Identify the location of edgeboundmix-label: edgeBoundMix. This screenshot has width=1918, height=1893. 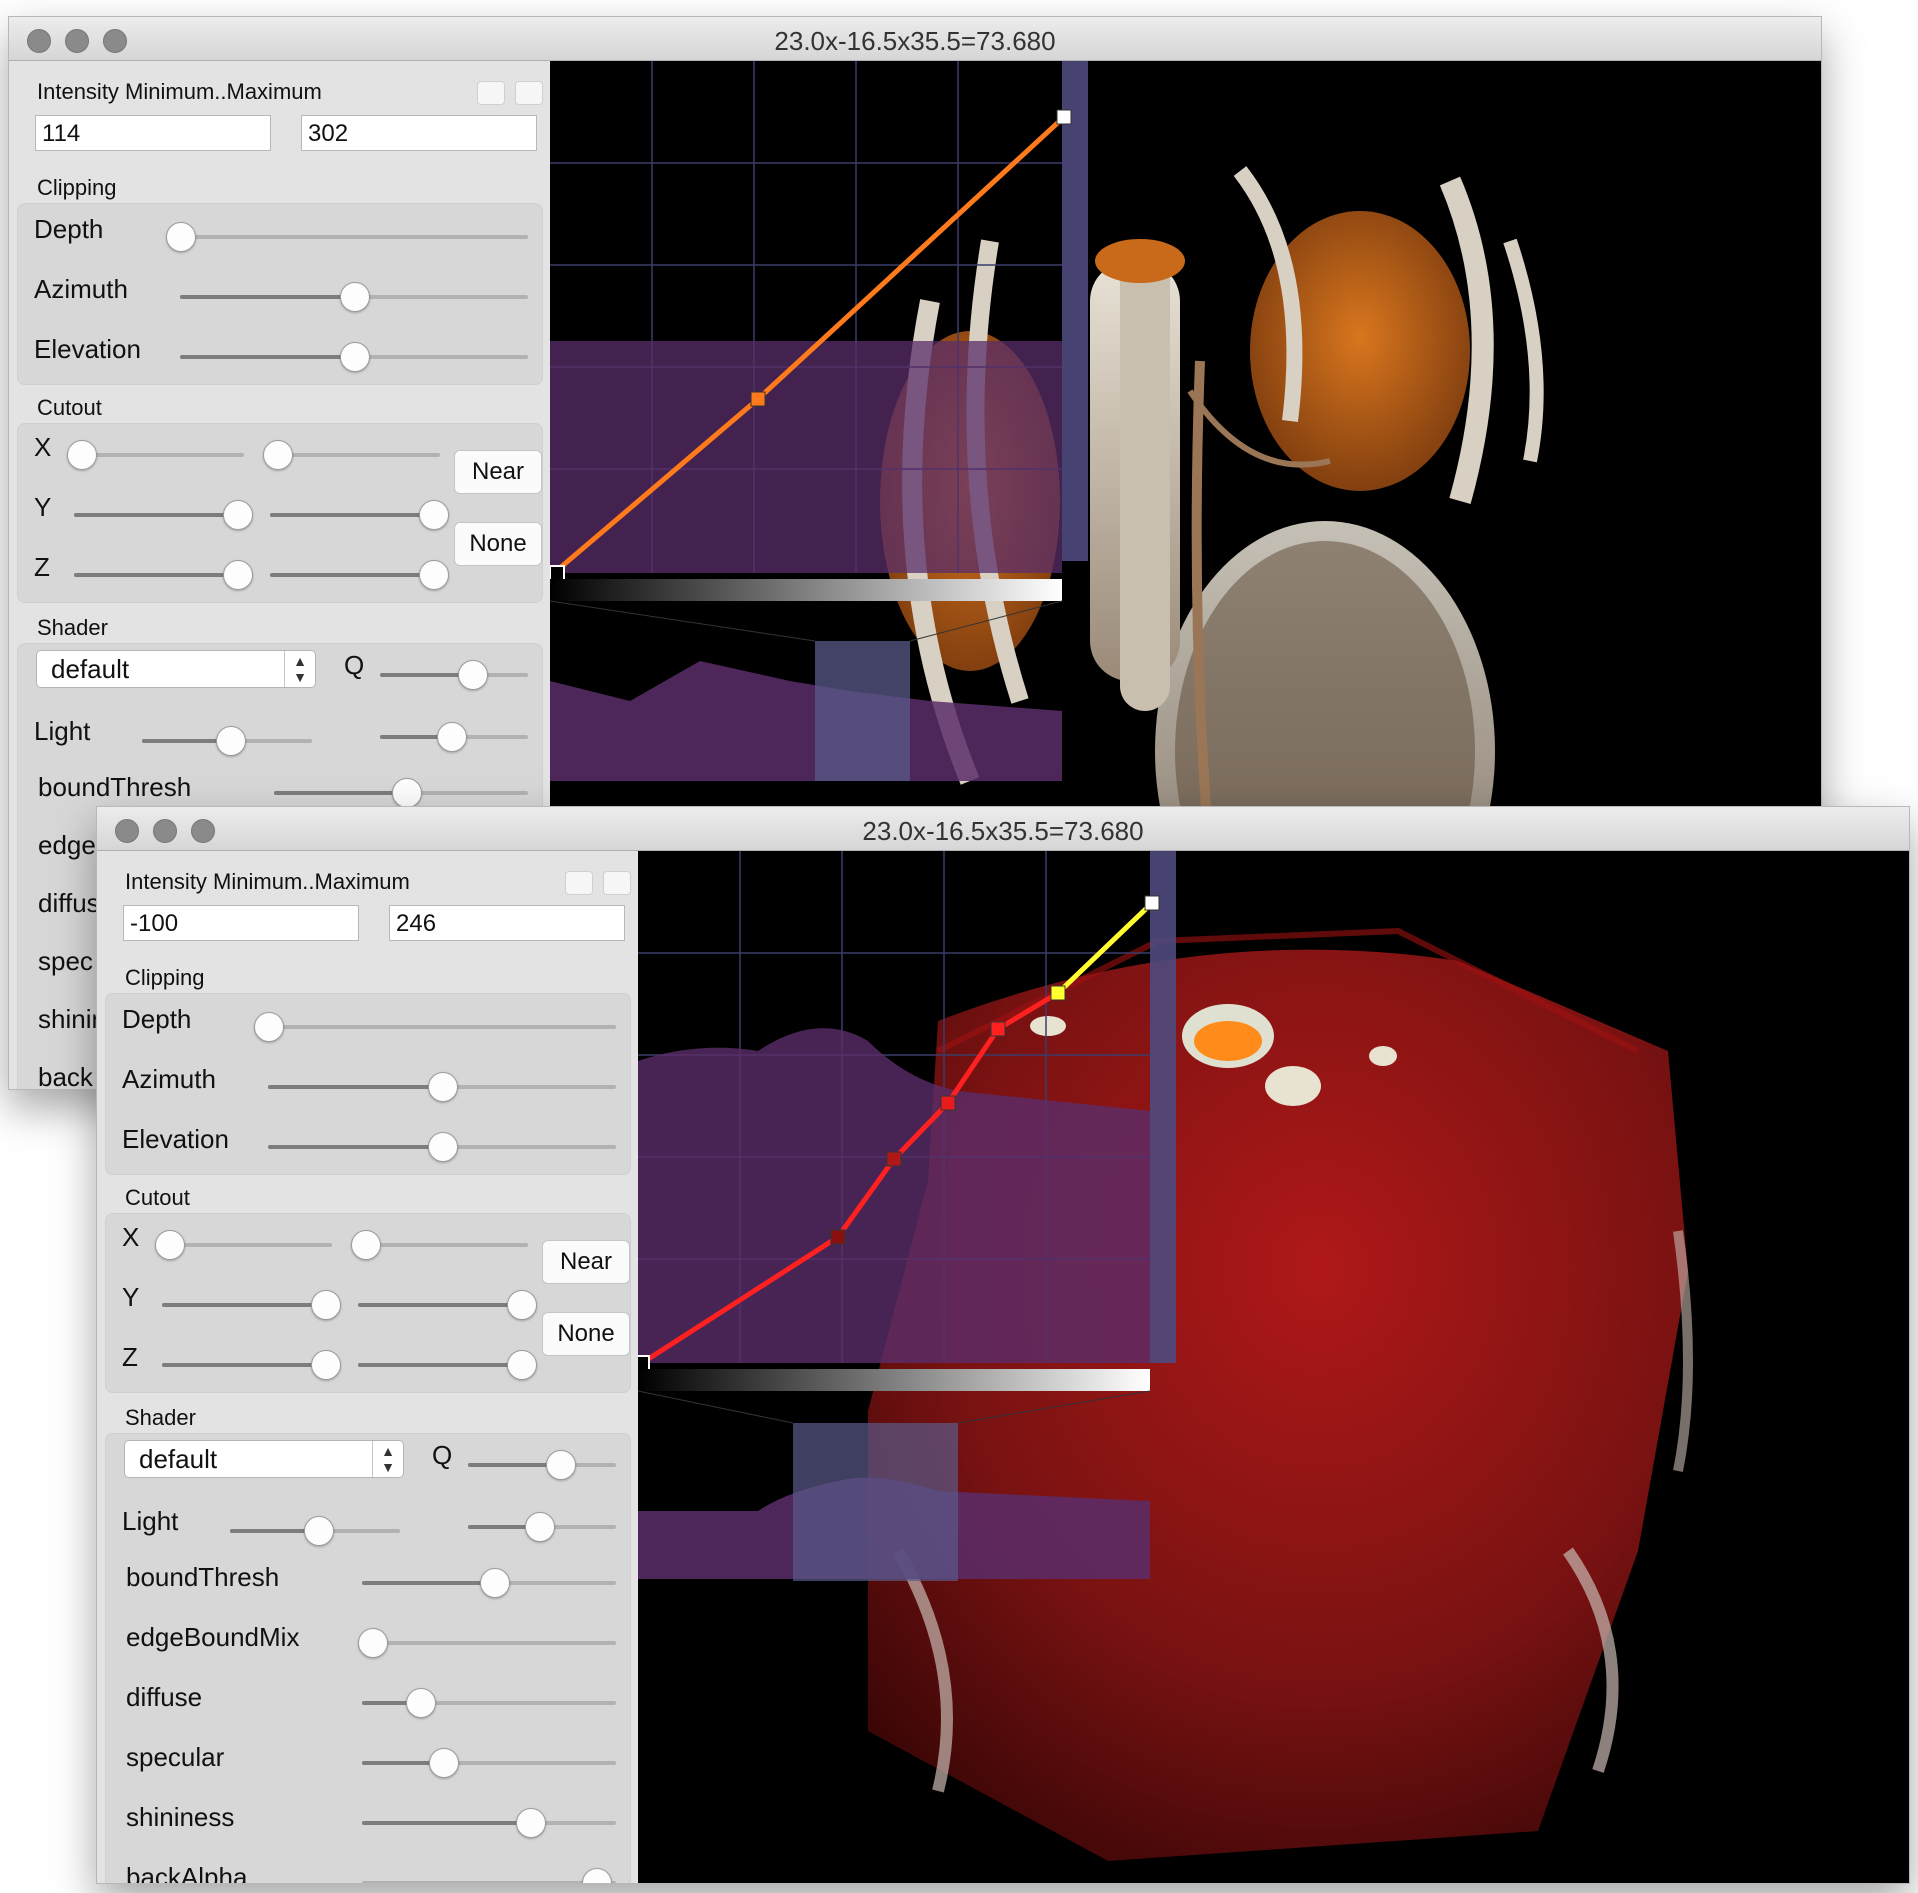
(213, 1637).